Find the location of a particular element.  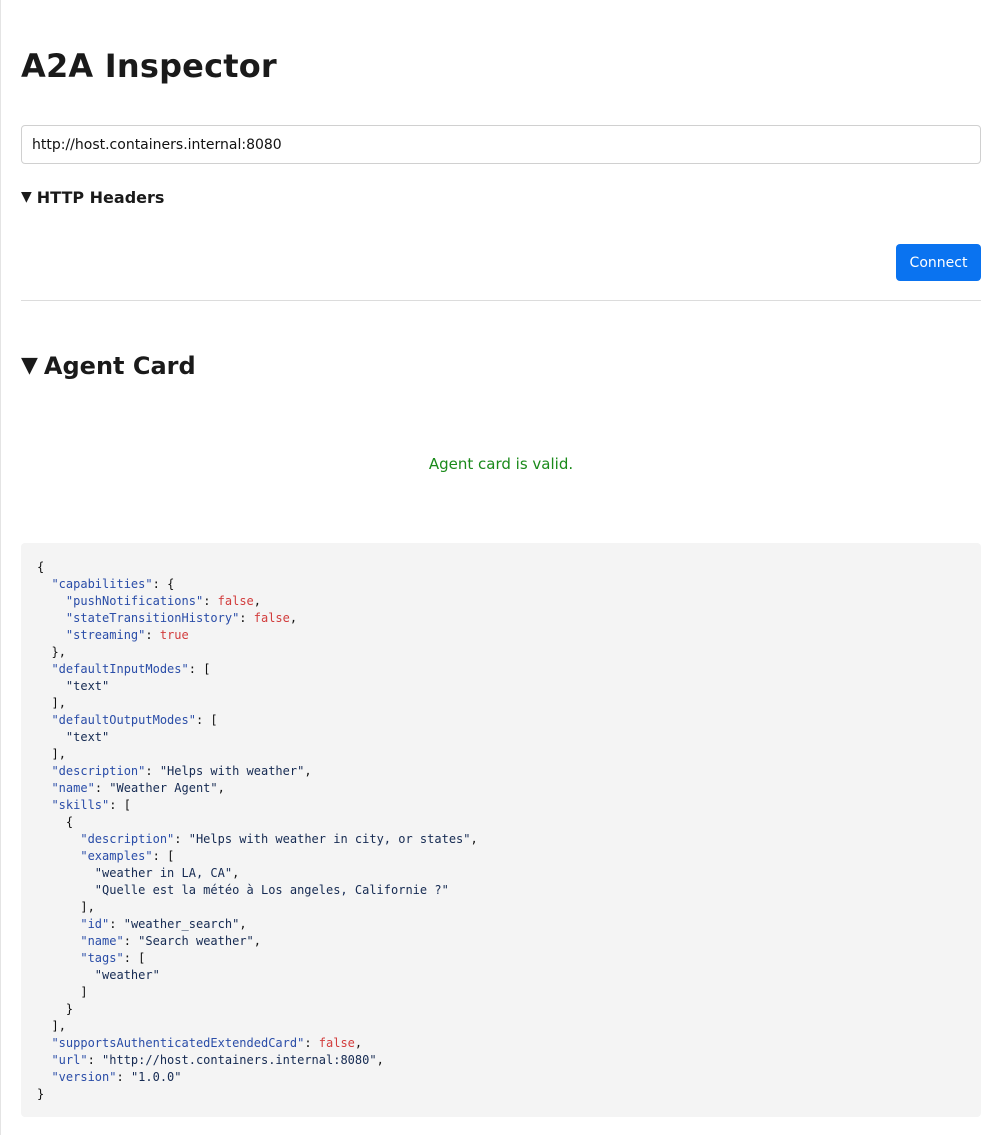

agent-card-toggle: ▼ Agent Card is located at coordinates (108, 366).